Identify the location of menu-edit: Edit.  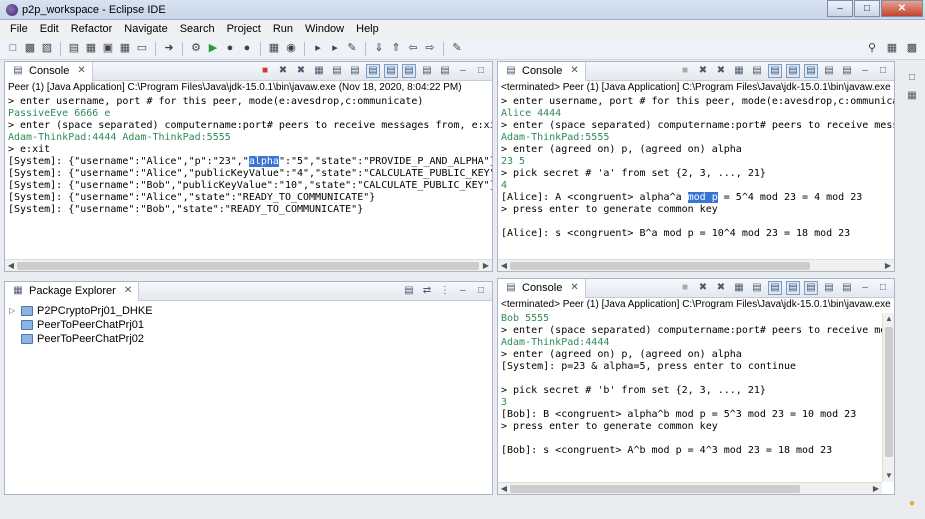
(49, 29).